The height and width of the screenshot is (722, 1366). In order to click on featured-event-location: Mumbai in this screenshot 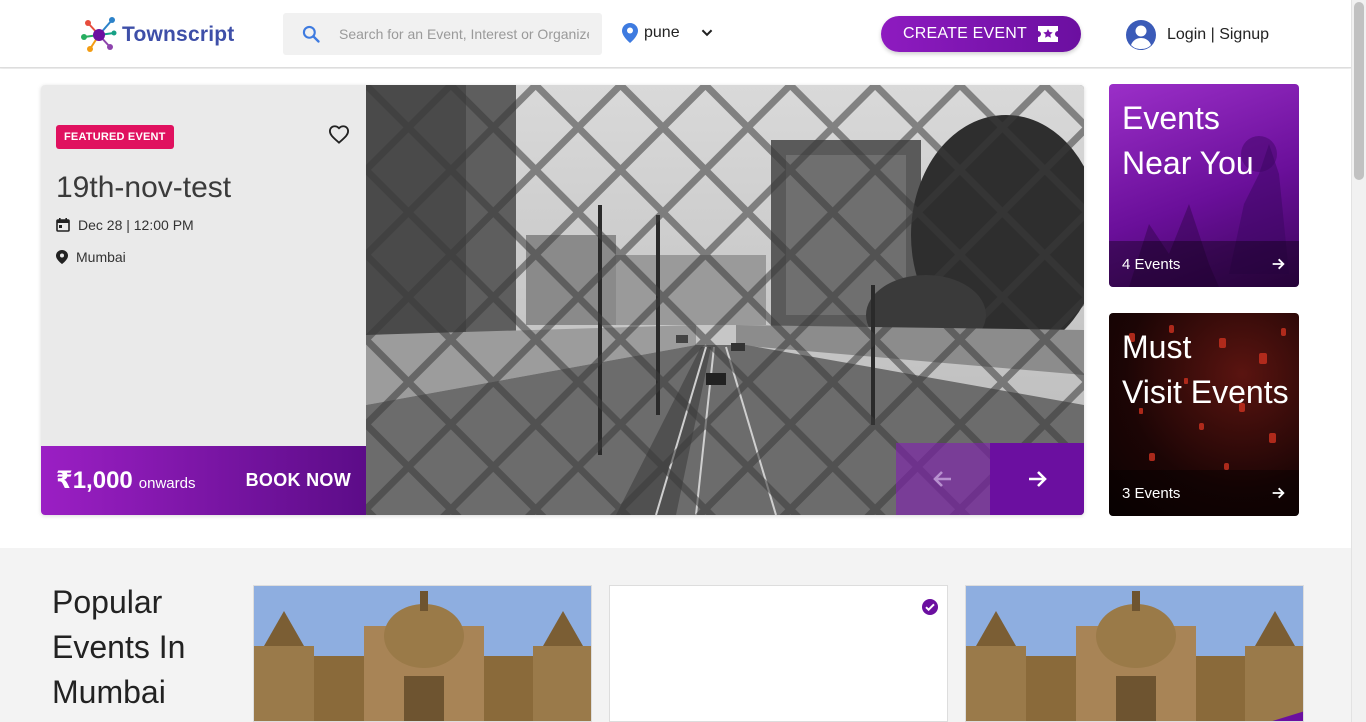, I will do `click(91, 257)`.